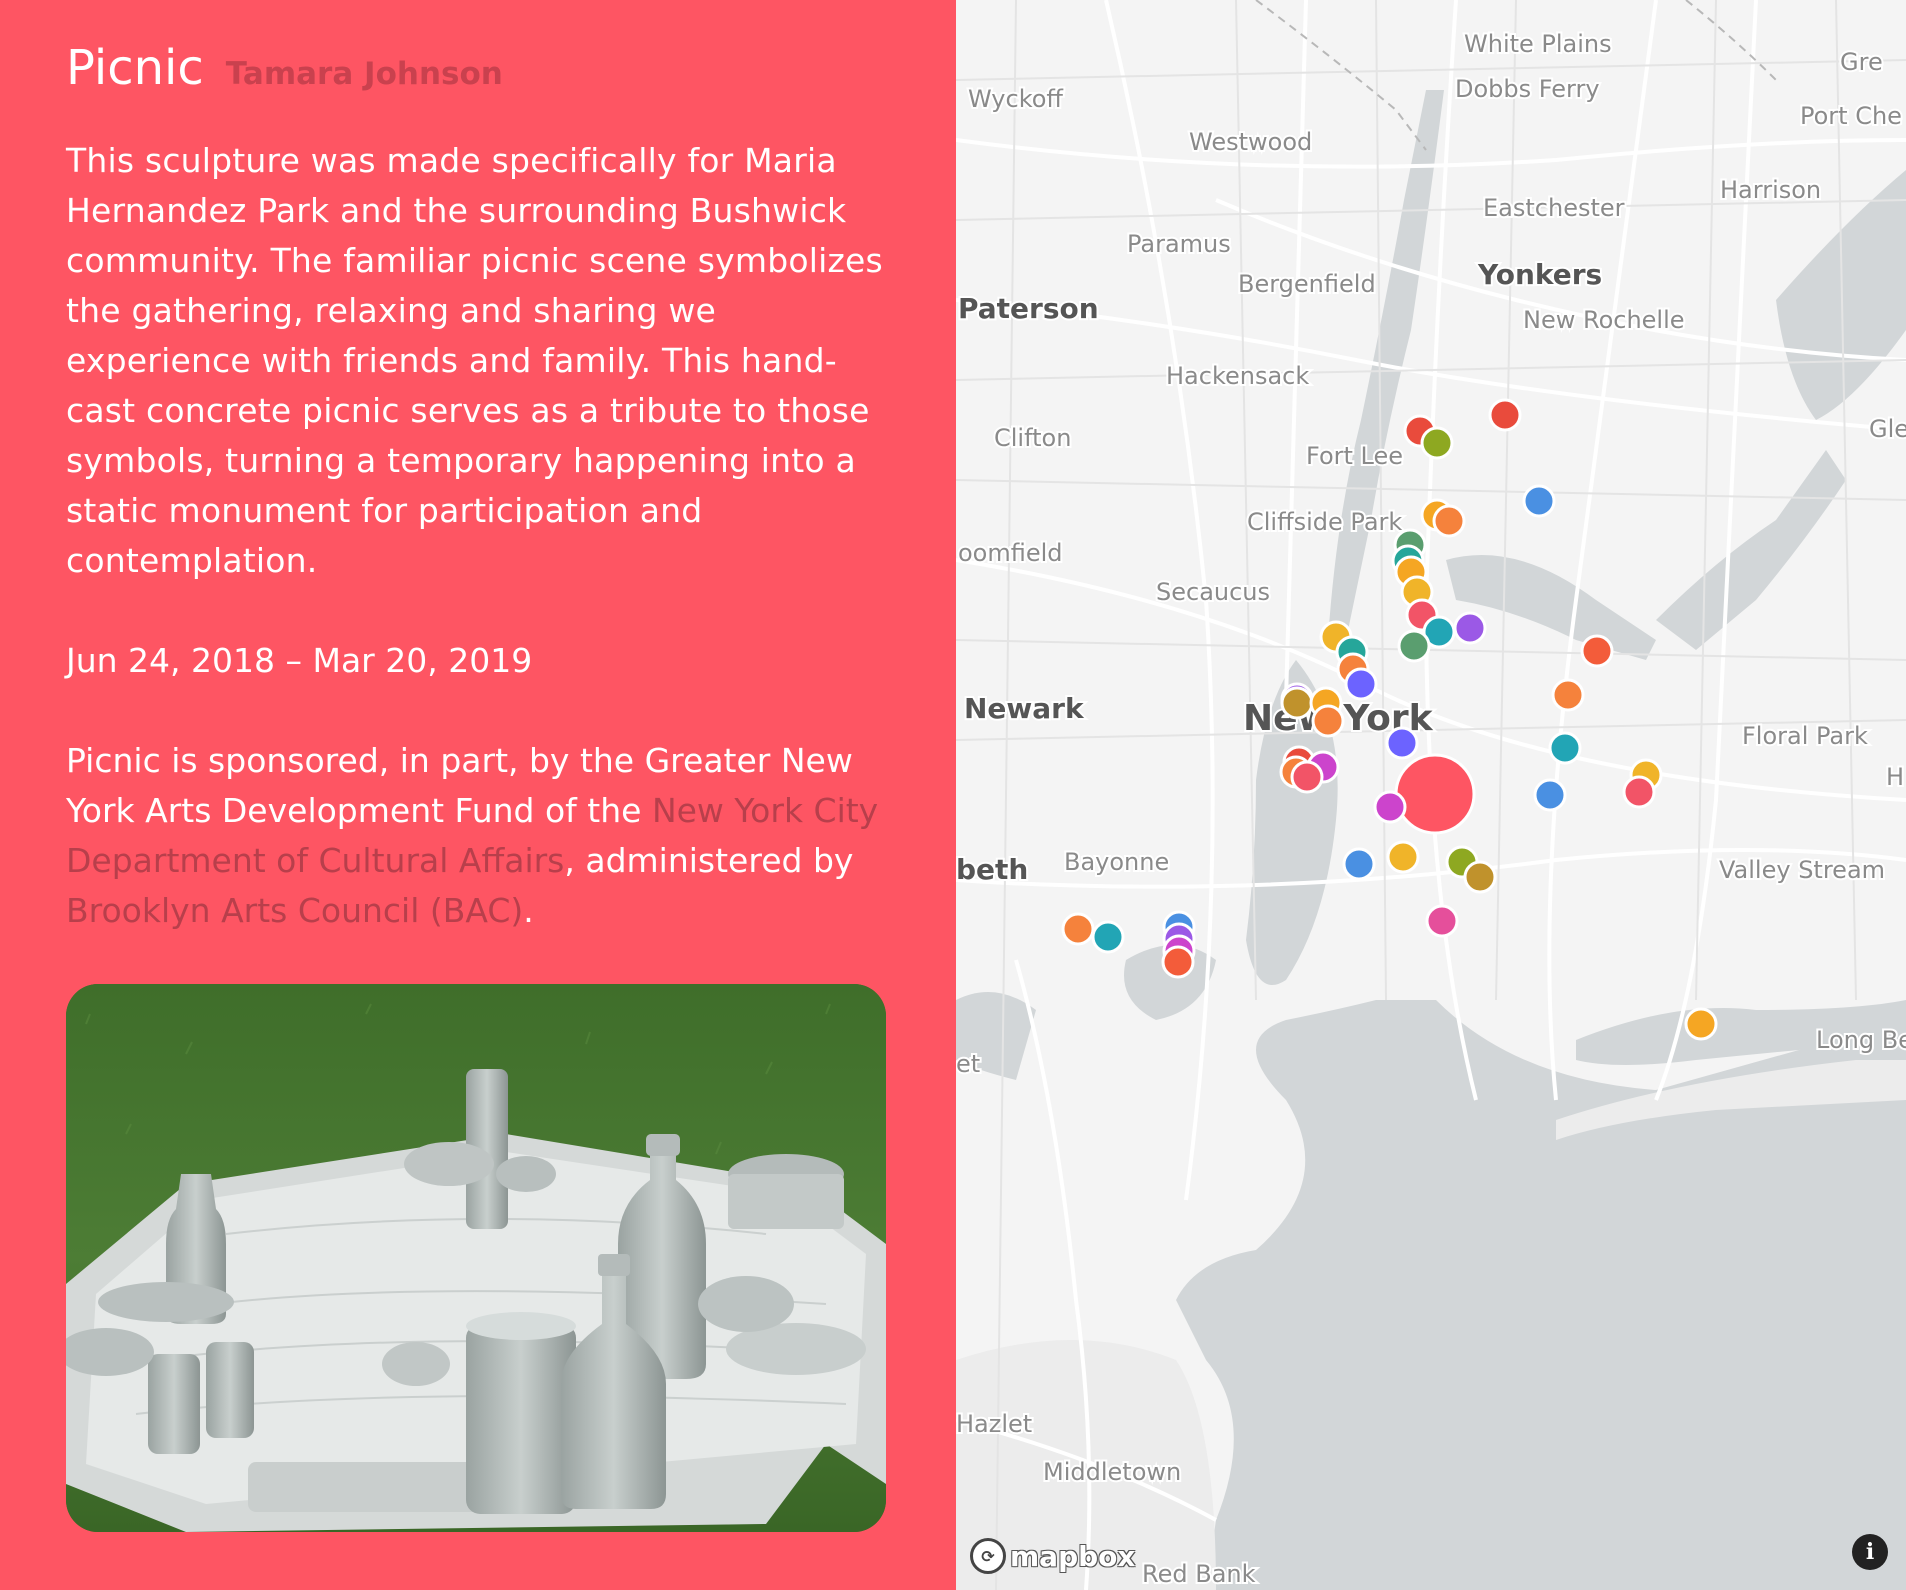 The width and height of the screenshot is (1906, 1590). I want to click on place-label: Bergenfield, so click(1307, 284).